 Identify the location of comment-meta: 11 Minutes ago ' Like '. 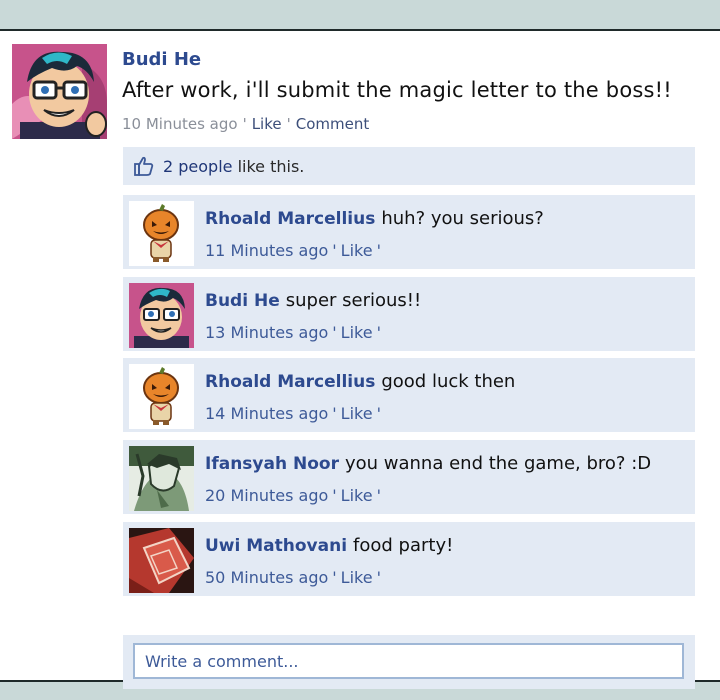
(295, 250).